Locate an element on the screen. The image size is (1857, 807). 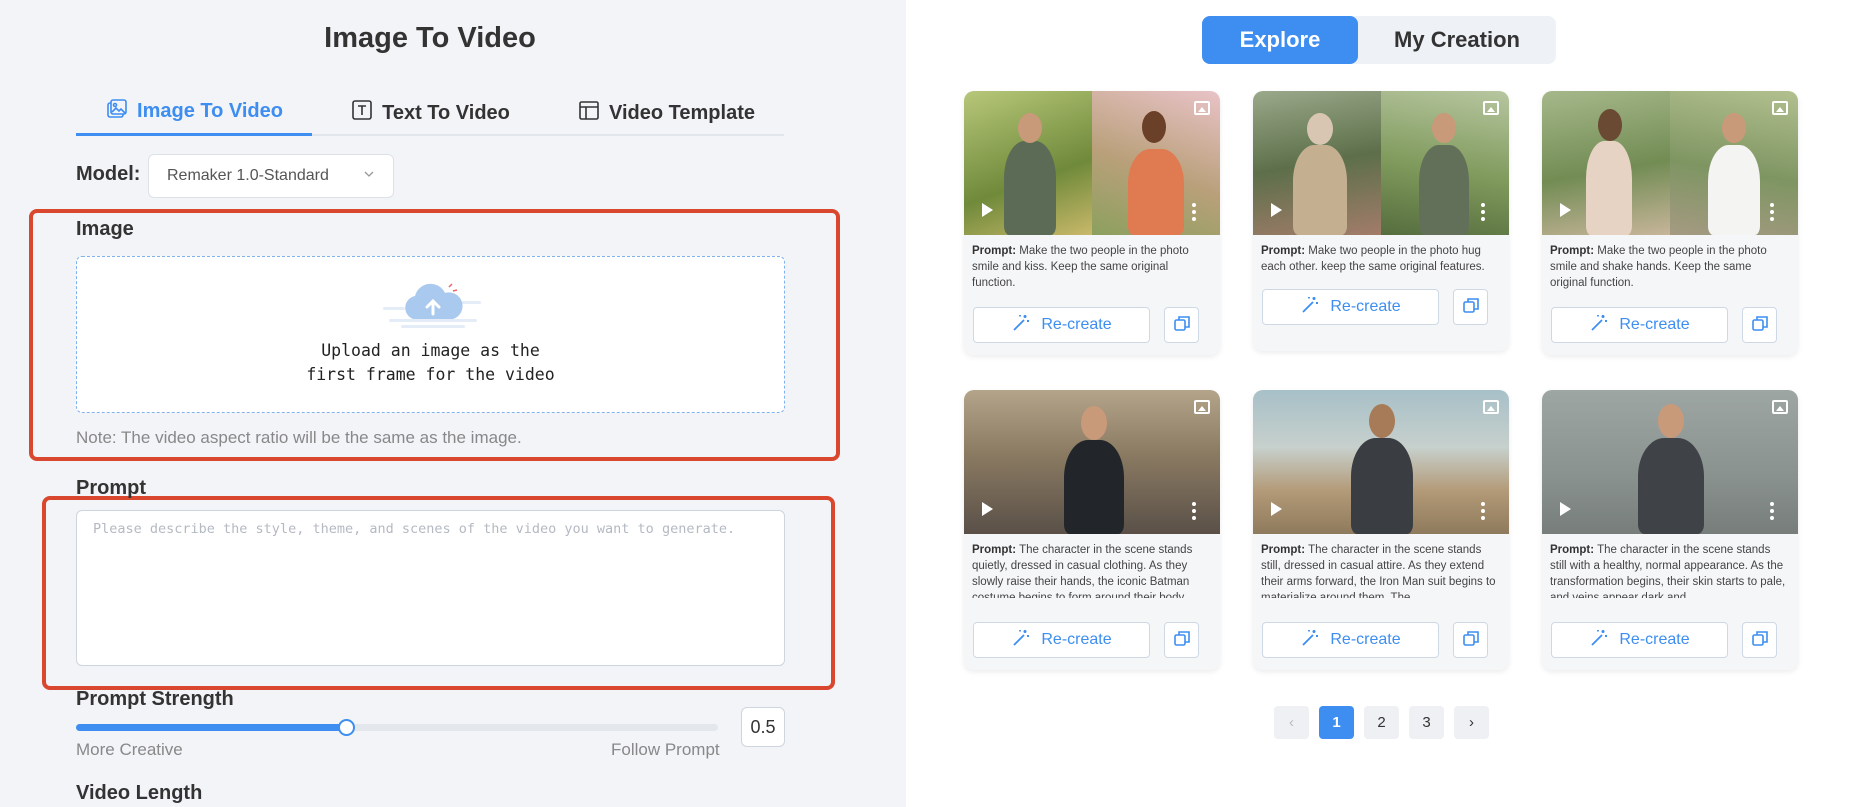
tab-my-creation: My Creation is located at coordinates (1457, 40).